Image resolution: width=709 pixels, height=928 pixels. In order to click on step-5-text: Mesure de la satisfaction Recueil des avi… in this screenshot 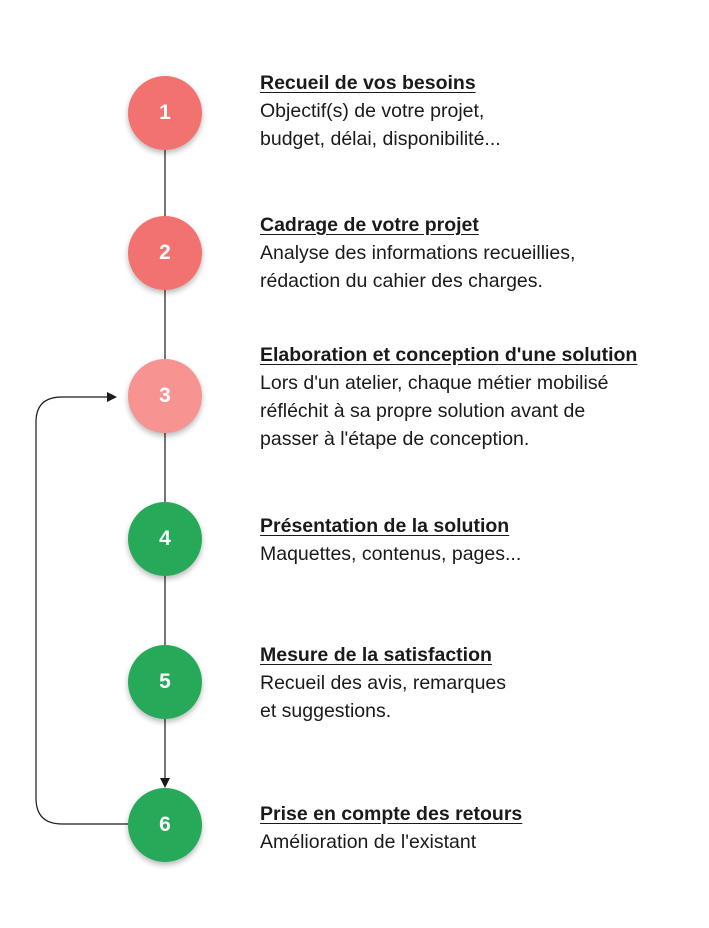, I will do `click(480, 683)`.